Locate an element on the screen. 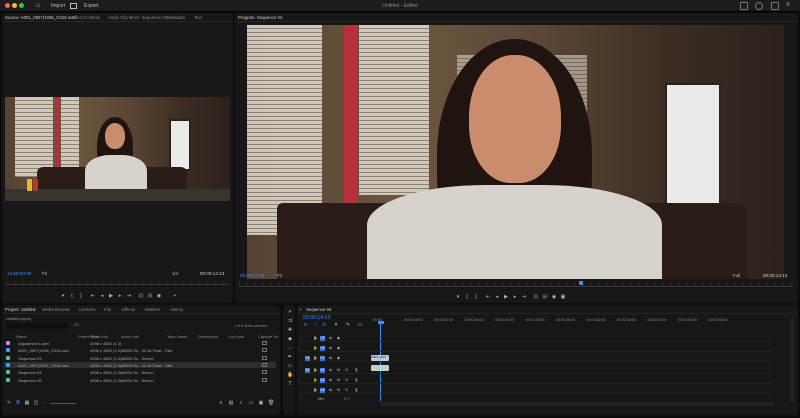  new-item-icon: ▣ is located at coordinates (261, 403).